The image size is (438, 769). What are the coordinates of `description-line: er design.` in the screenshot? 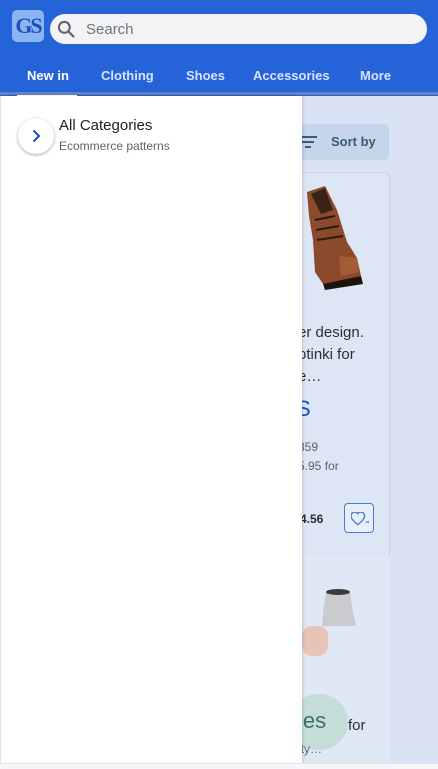 It's located at (331, 332).